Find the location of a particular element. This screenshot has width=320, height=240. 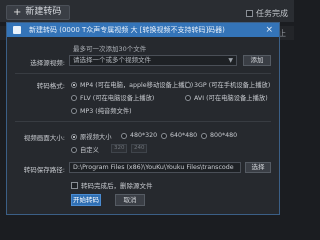

chevron-down-icon: ▼ is located at coordinates (230, 60).